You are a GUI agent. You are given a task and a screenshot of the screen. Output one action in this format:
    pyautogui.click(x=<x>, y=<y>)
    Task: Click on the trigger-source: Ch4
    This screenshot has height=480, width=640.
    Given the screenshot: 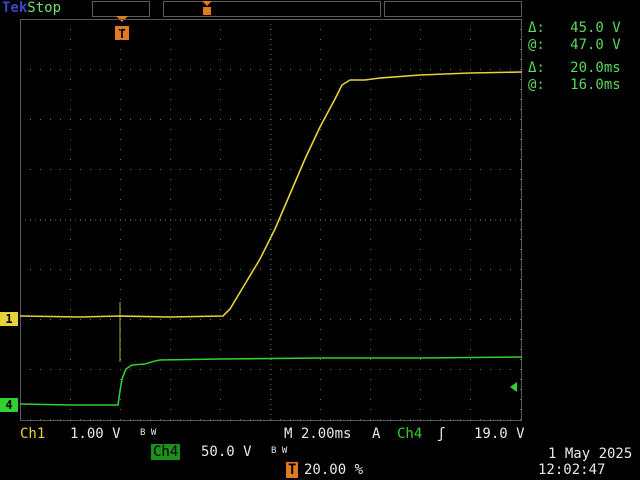 What is the action you would take?
    pyautogui.click(x=409, y=434)
    